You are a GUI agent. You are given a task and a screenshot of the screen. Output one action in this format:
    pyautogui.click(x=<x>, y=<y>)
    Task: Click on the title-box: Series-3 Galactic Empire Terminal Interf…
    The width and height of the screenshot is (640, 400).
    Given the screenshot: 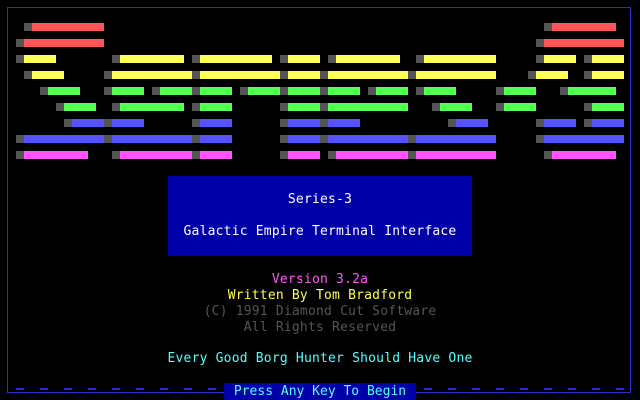 What is the action you would take?
    pyautogui.click(x=320, y=216)
    